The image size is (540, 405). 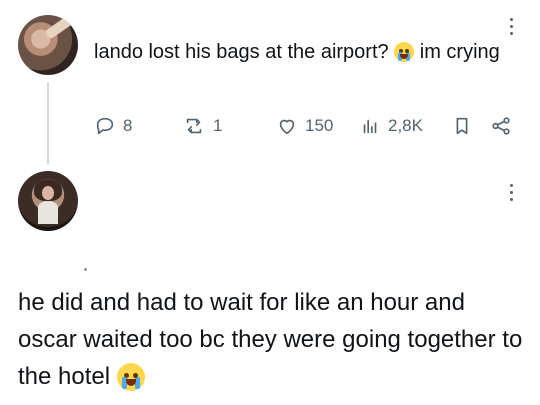 What do you see at coordinates (61, 27) in the screenshot?
I see `avatar-decoration` at bounding box center [61, 27].